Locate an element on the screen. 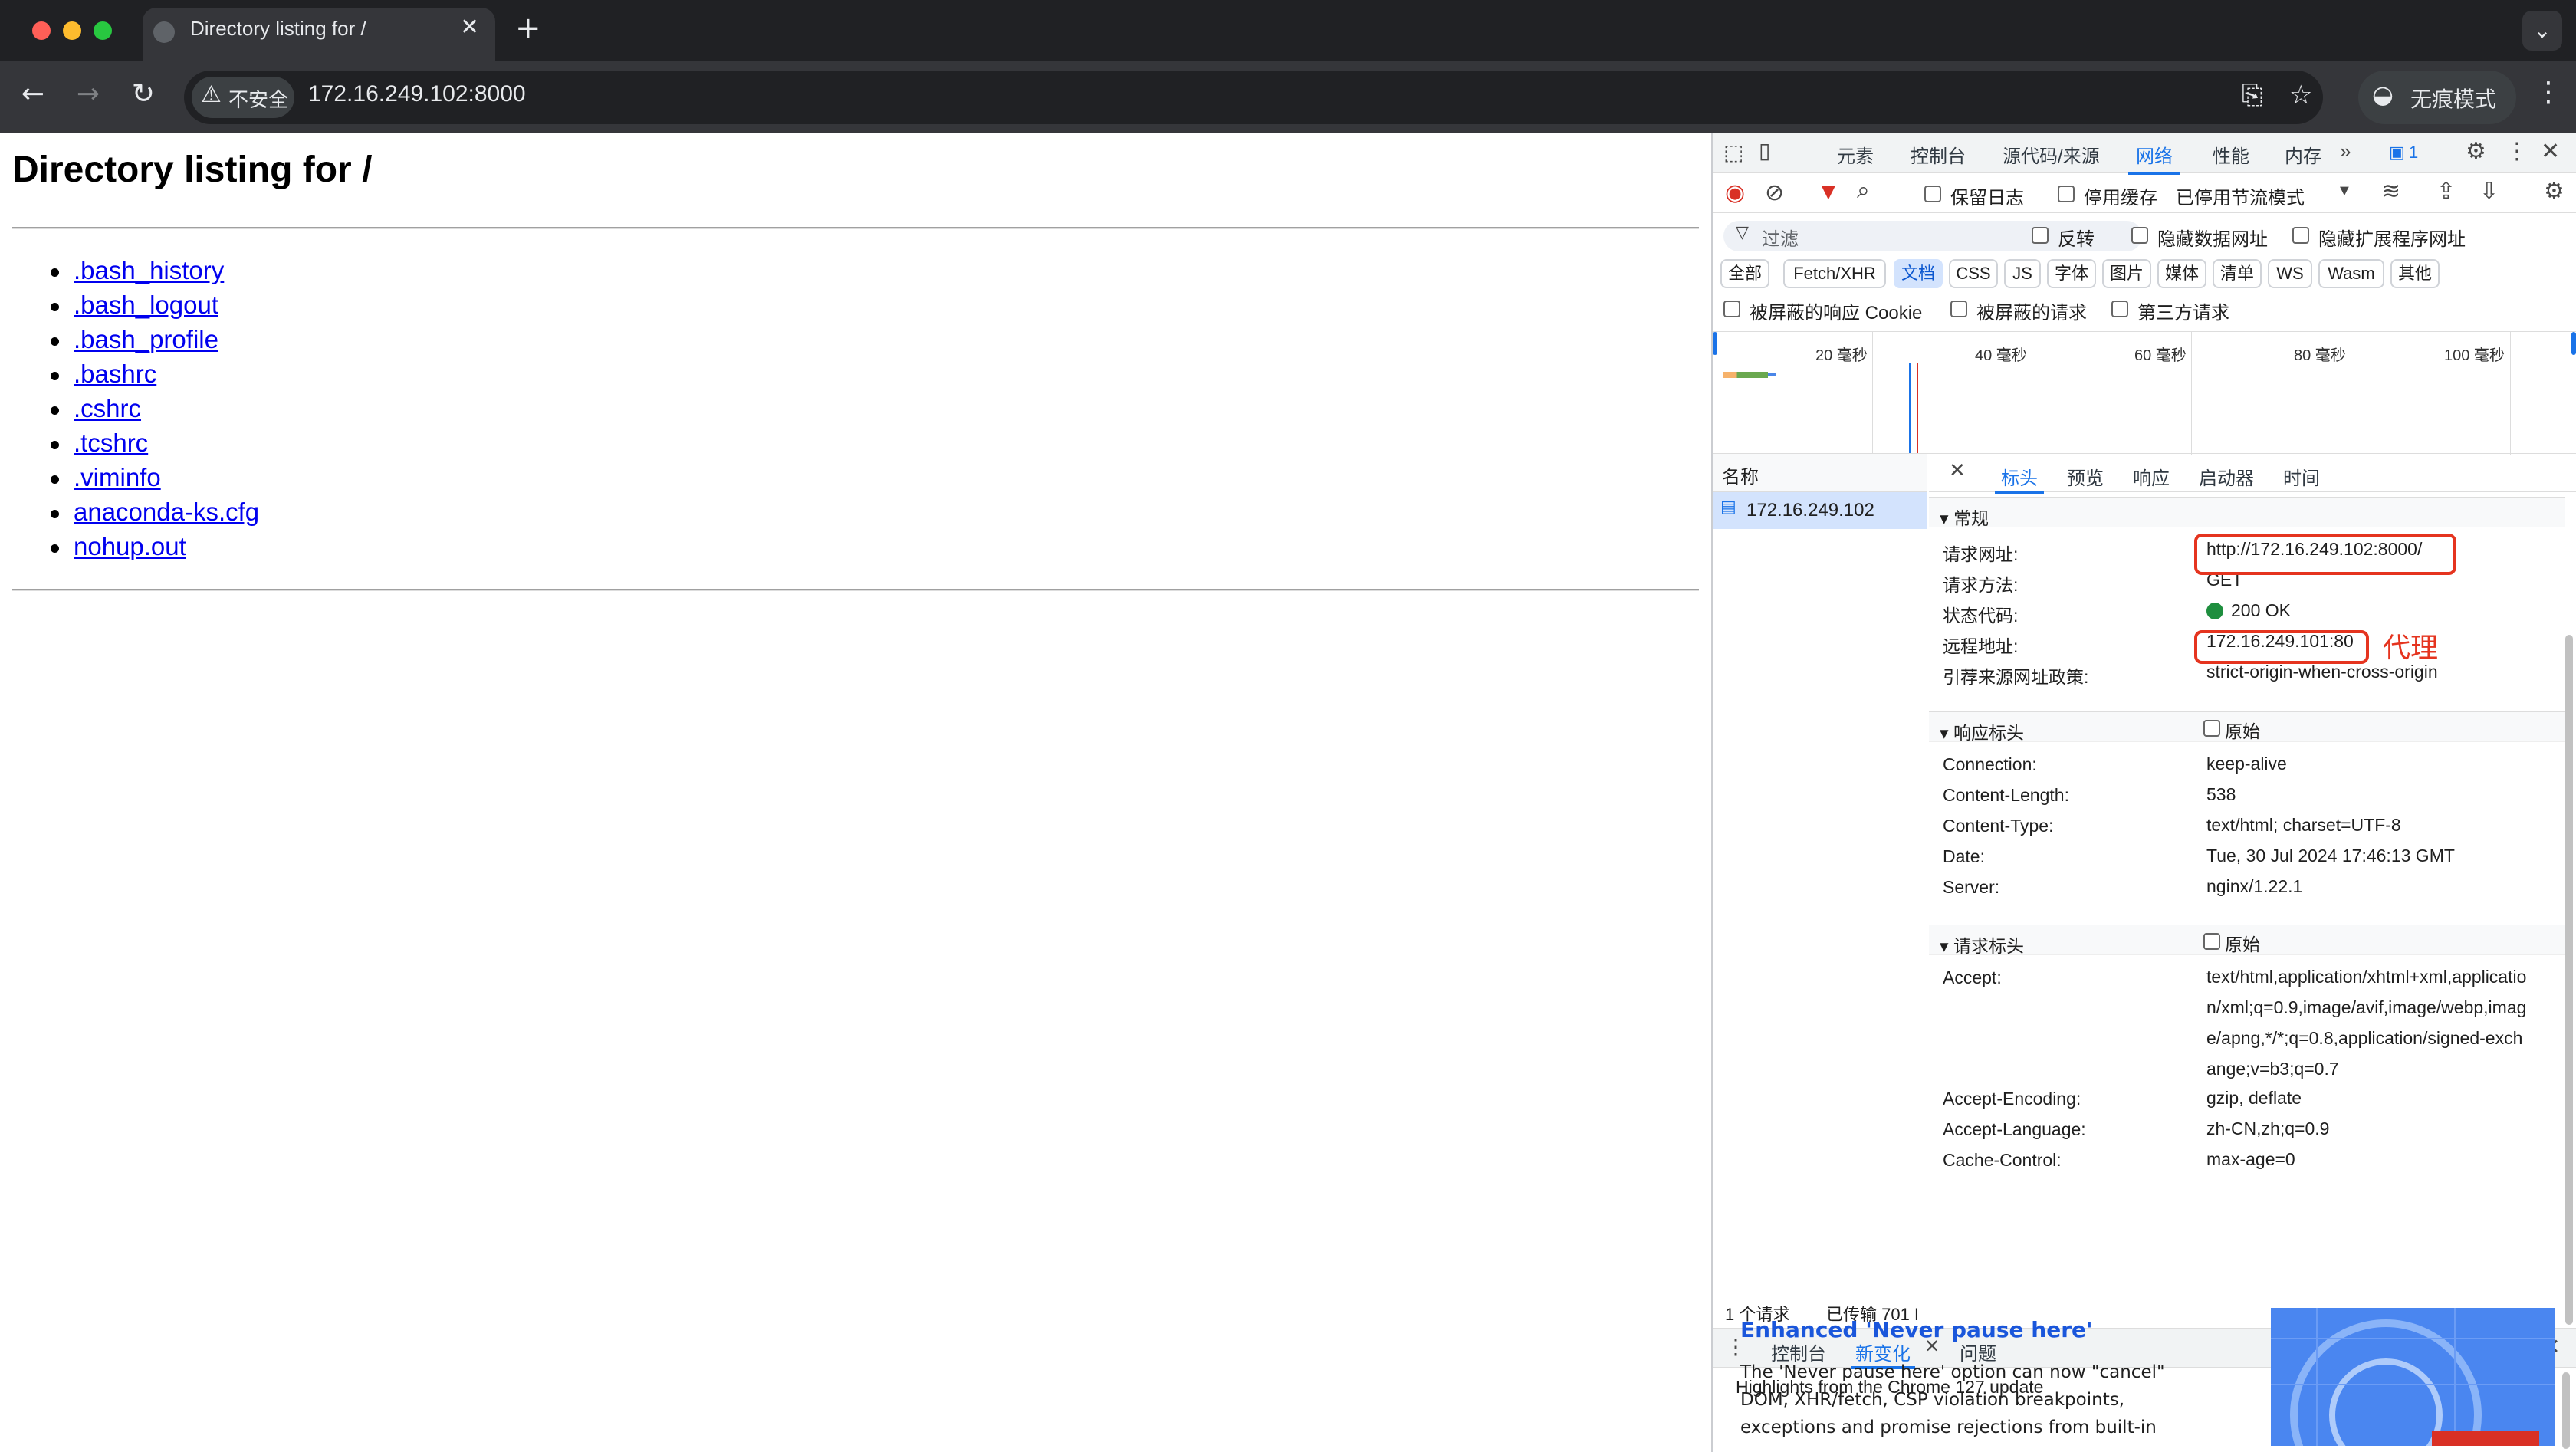  type-filter-font: 字体 is located at coordinates (2071, 273).